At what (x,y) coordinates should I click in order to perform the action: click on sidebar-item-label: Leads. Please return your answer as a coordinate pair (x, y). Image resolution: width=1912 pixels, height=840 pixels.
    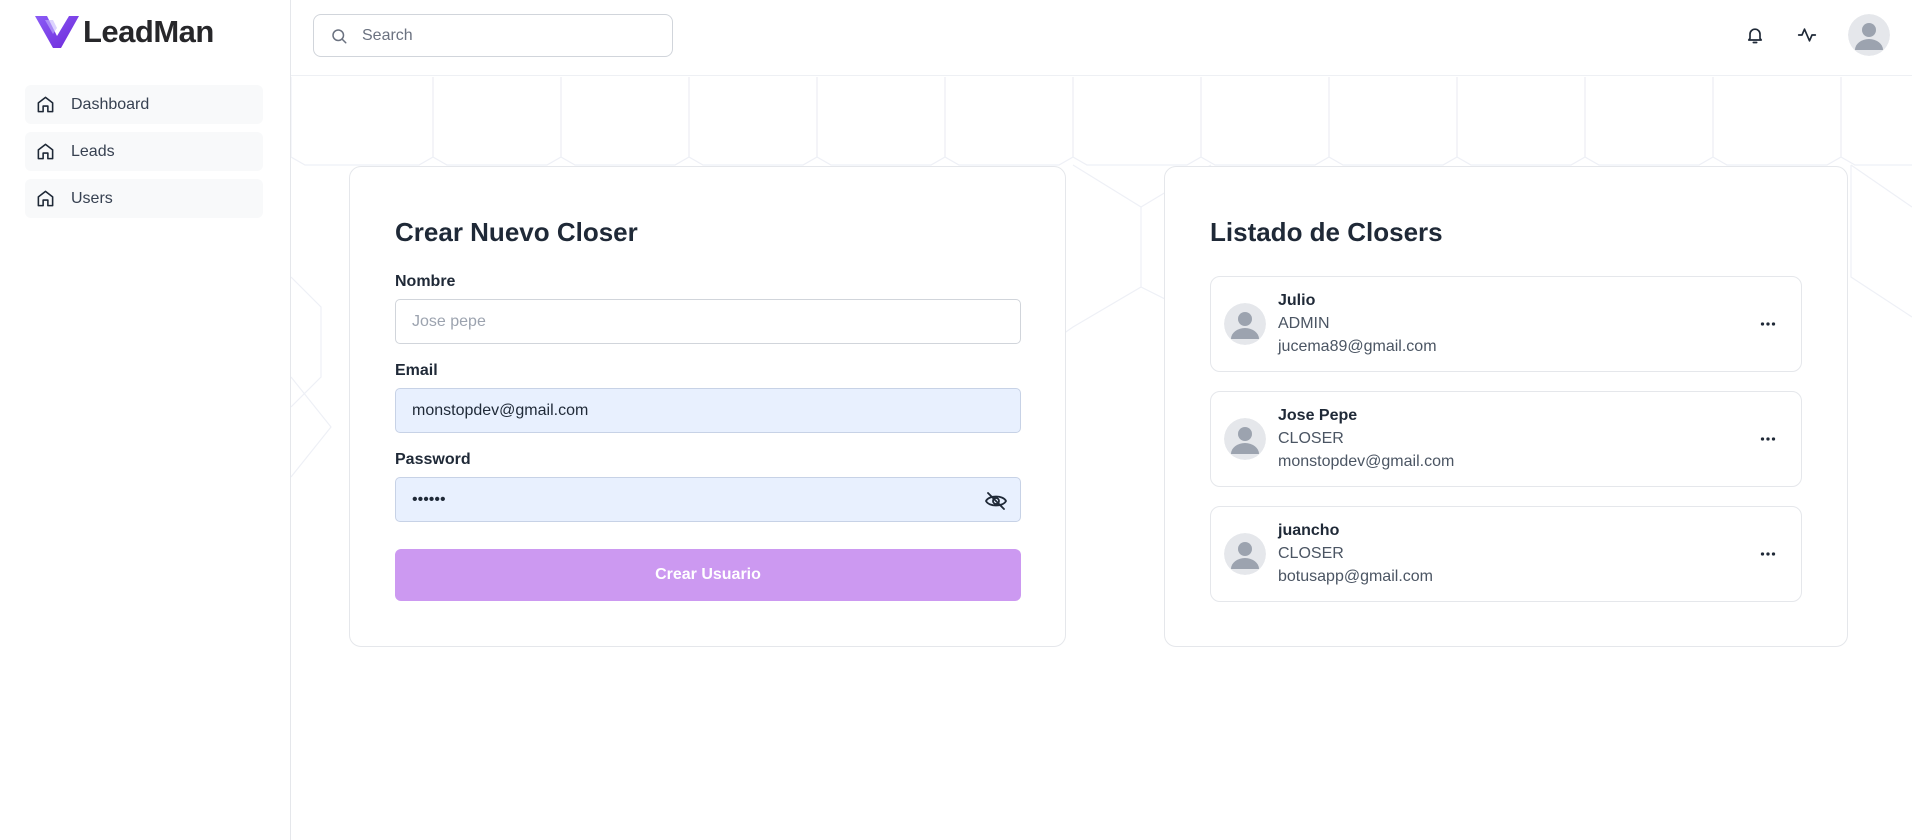
    Looking at the image, I should click on (93, 151).